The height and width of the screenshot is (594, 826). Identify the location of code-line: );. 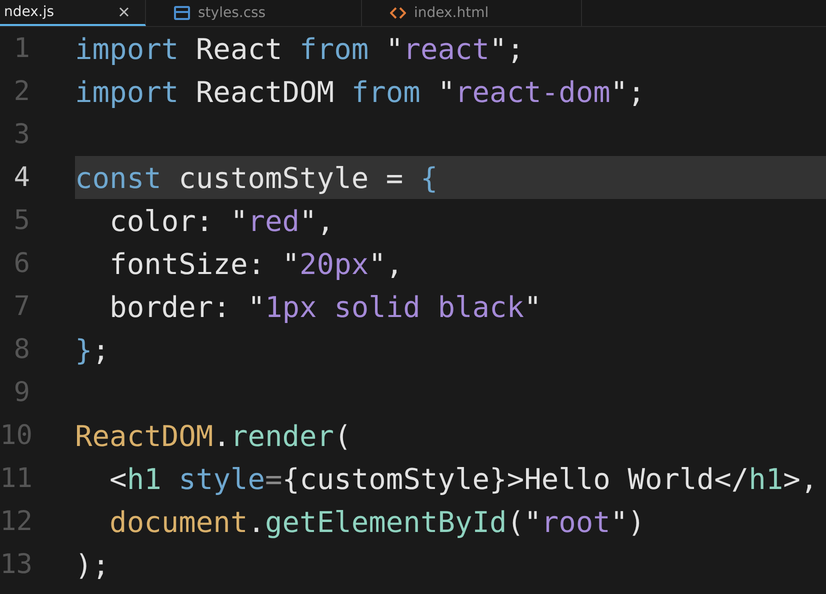
(93, 565).